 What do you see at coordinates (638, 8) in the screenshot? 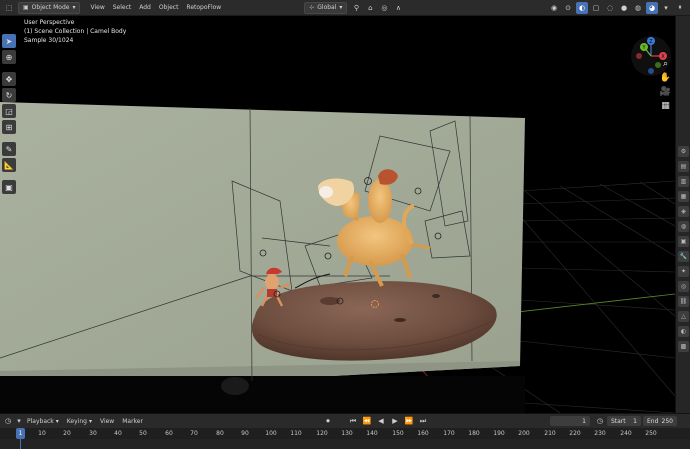
I see `shading-material-icon: ◍` at bounding box center [638, 8].